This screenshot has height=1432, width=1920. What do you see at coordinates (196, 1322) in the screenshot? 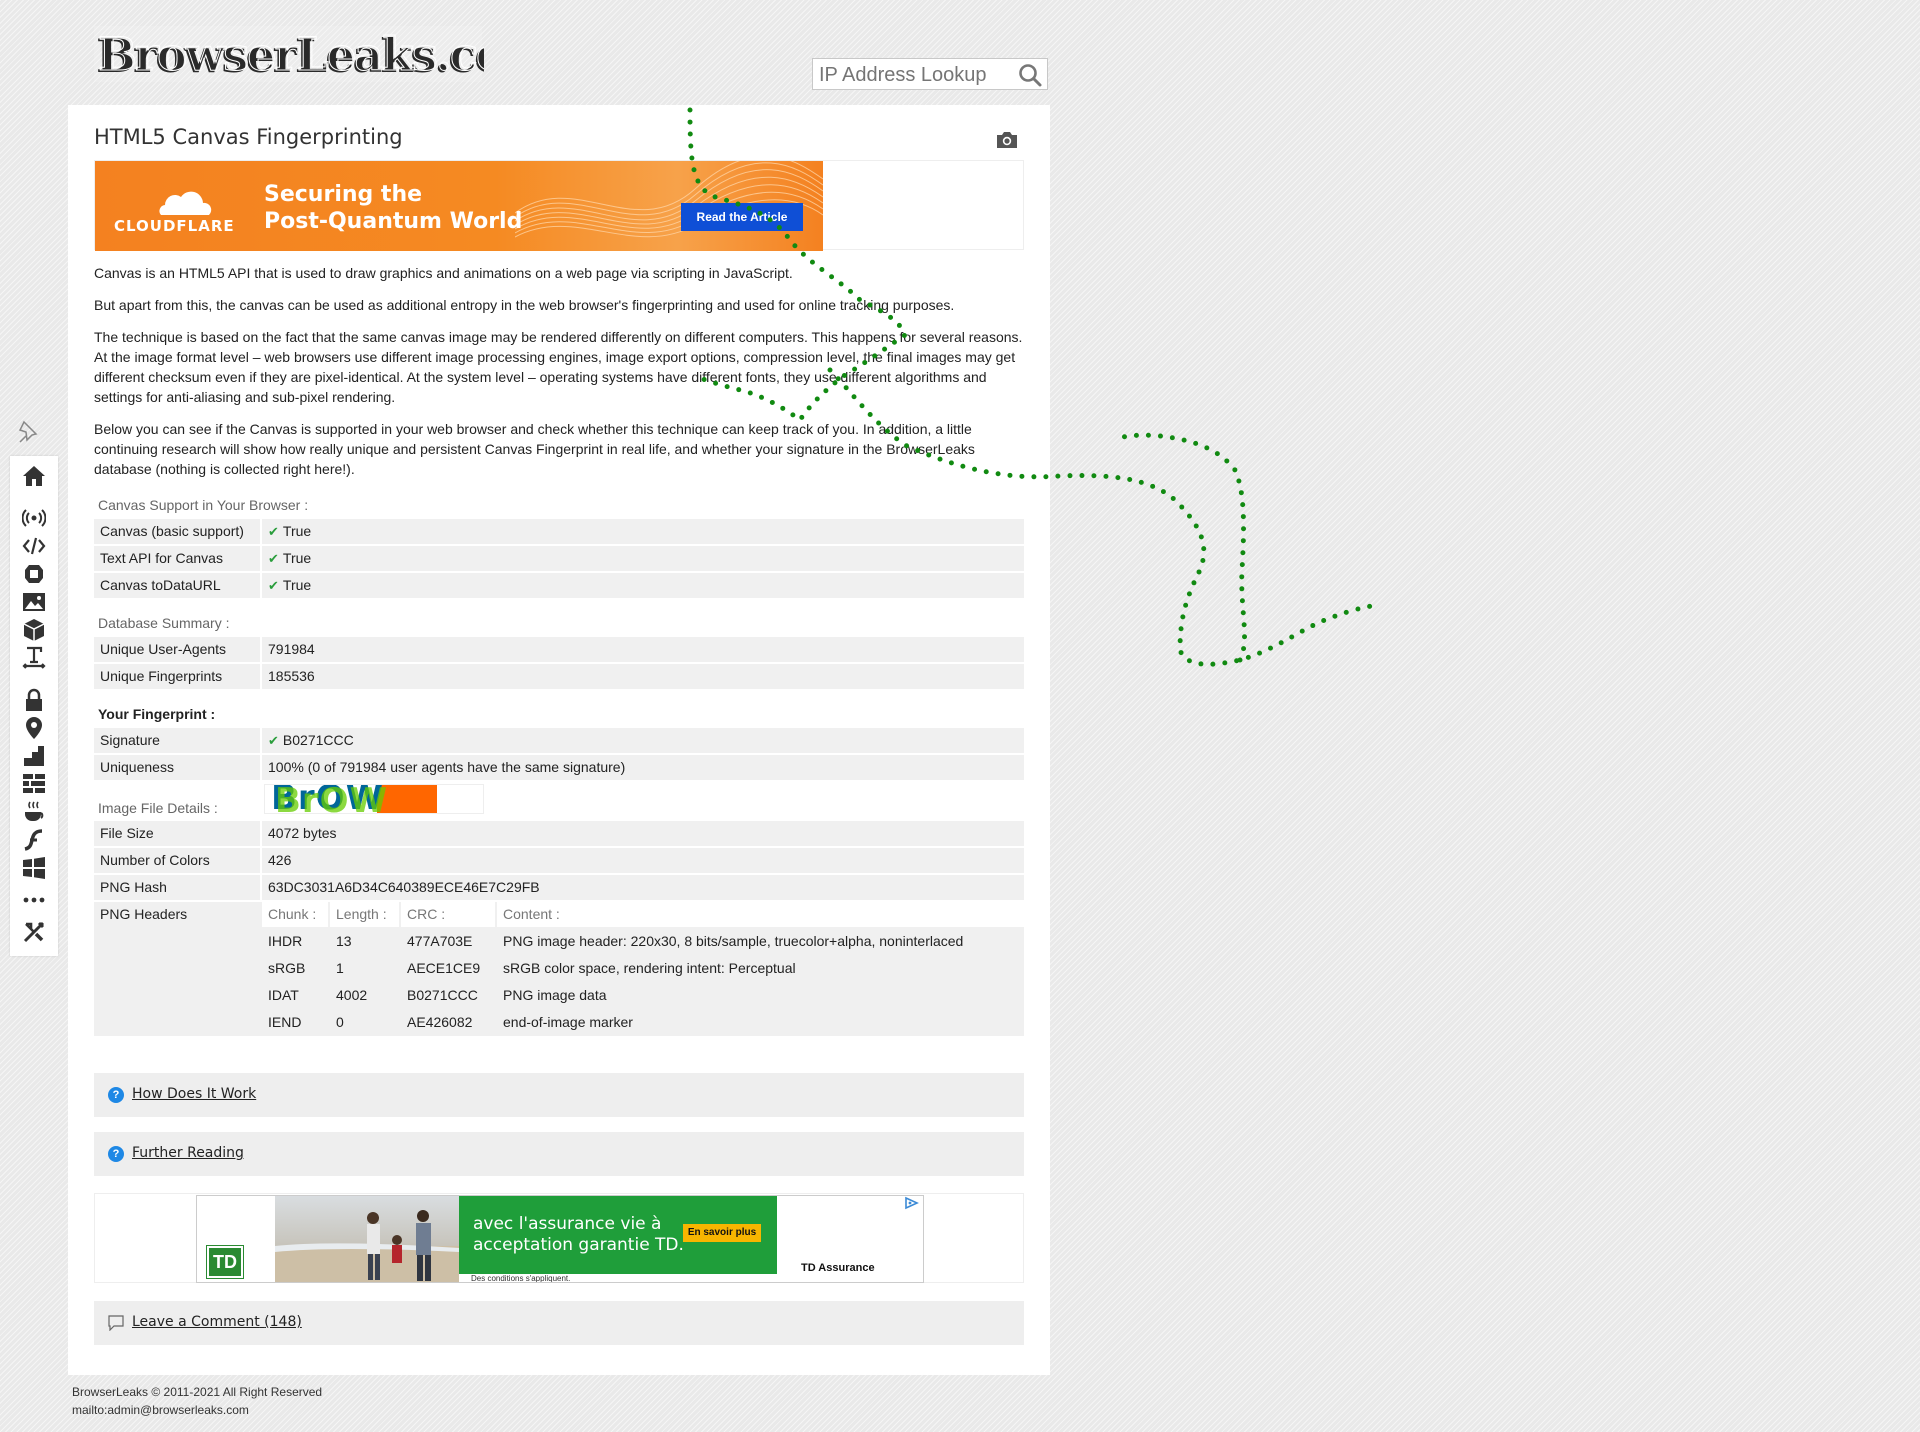
I see `leave-comment-text: Leave a Comment` at bounding box center [196, 1322].